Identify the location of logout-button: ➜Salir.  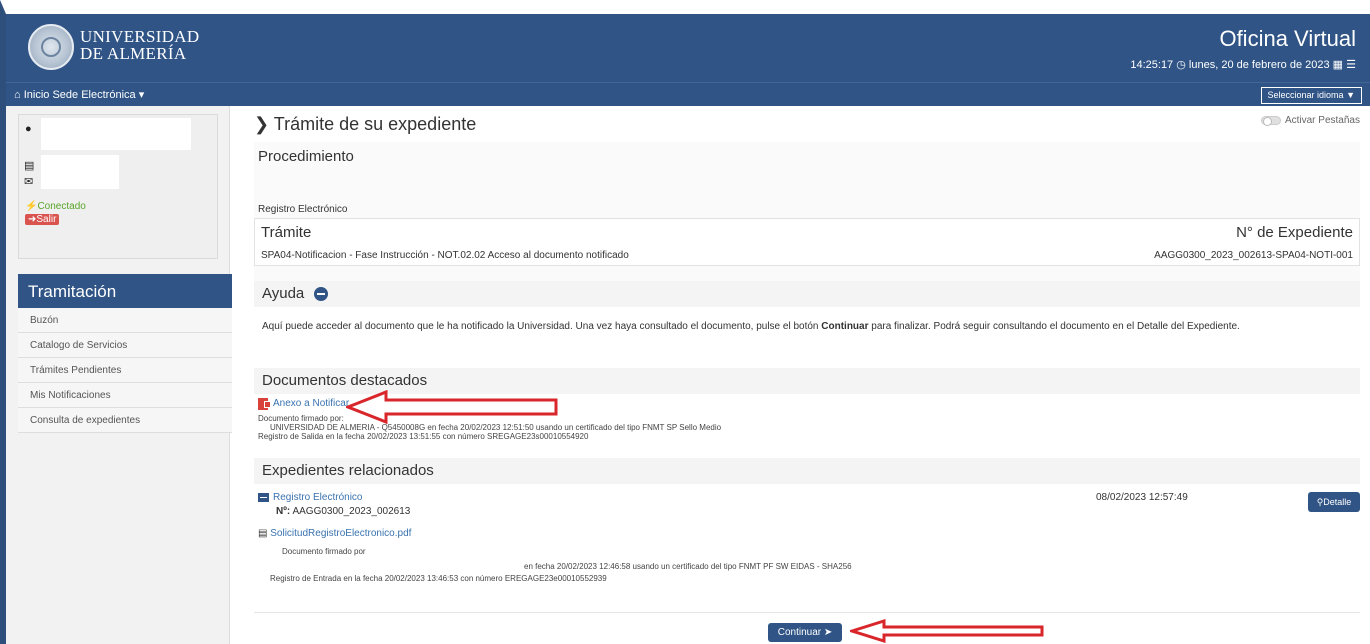
(42, 219).